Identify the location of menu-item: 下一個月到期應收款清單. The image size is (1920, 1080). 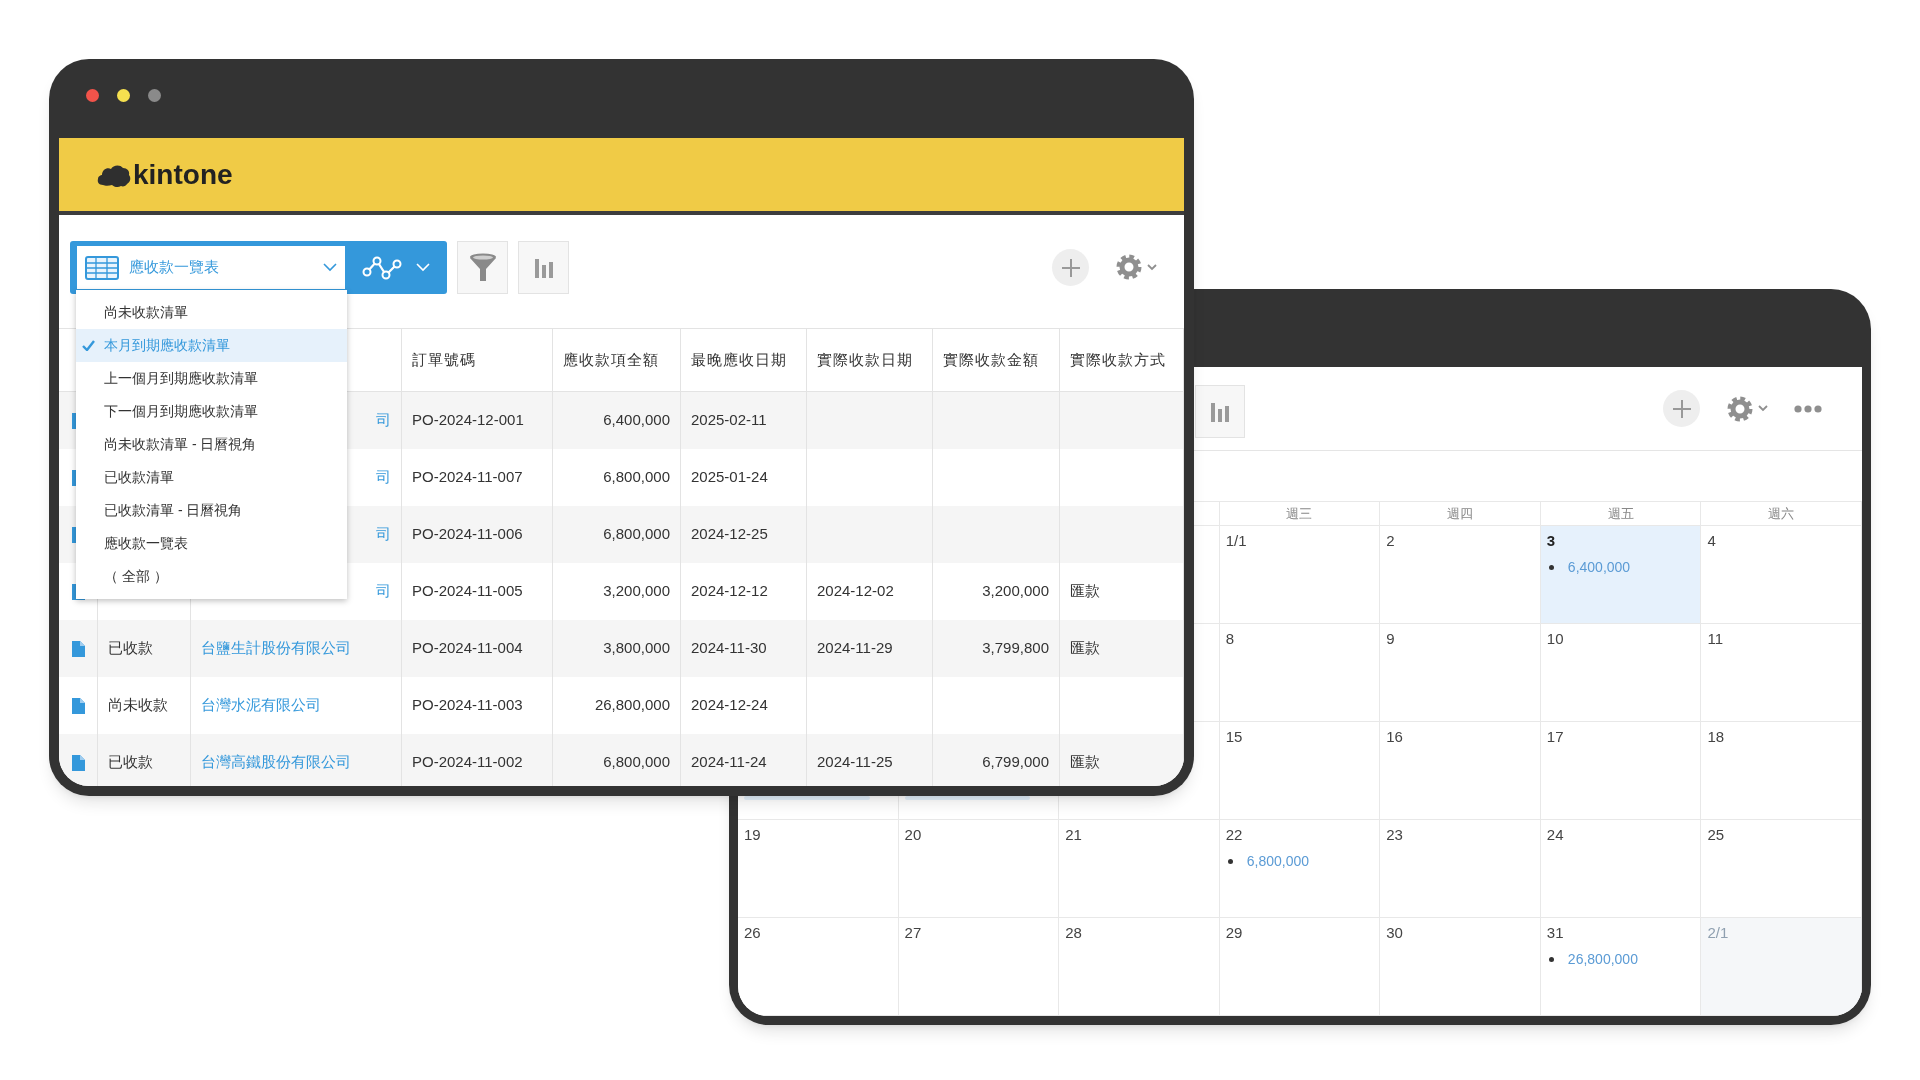
(211, 411).